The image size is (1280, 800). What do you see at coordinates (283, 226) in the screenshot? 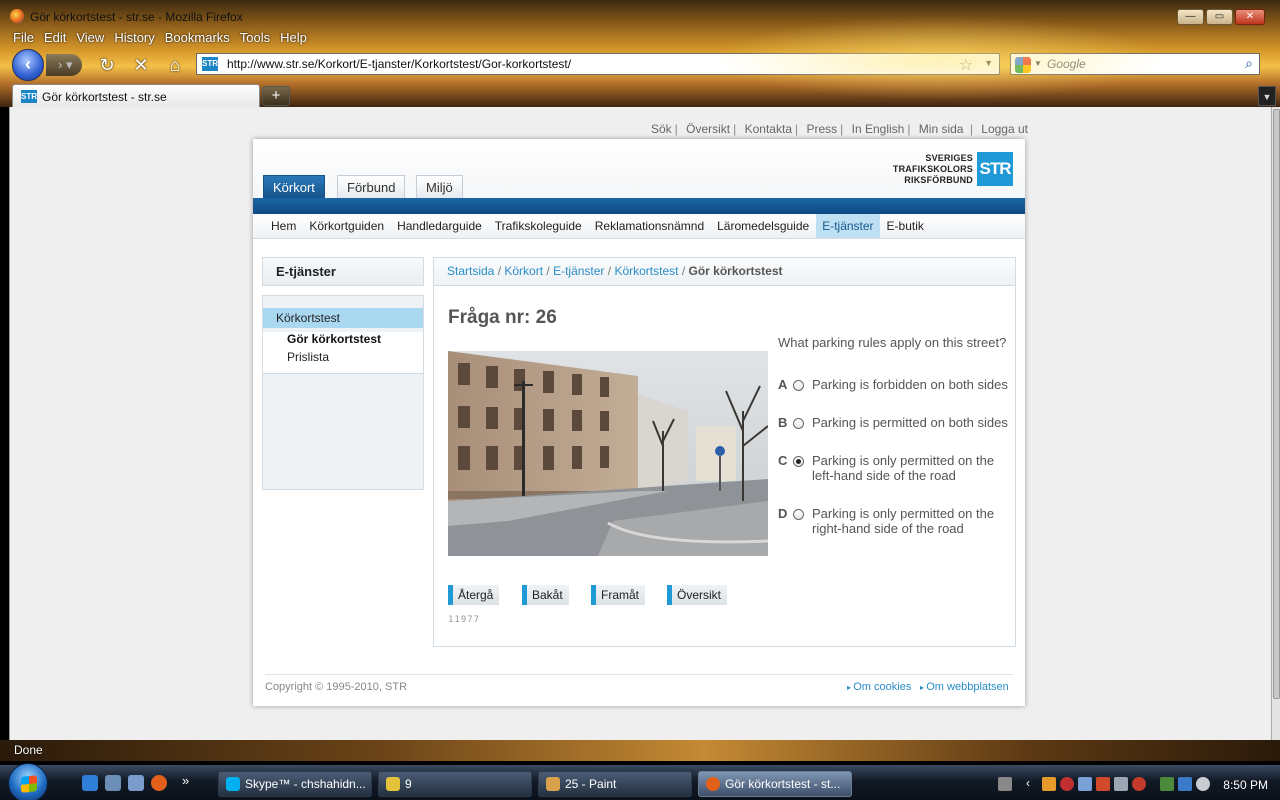
I see `subnav-hem: Hem` at bounding box center [283, 226].